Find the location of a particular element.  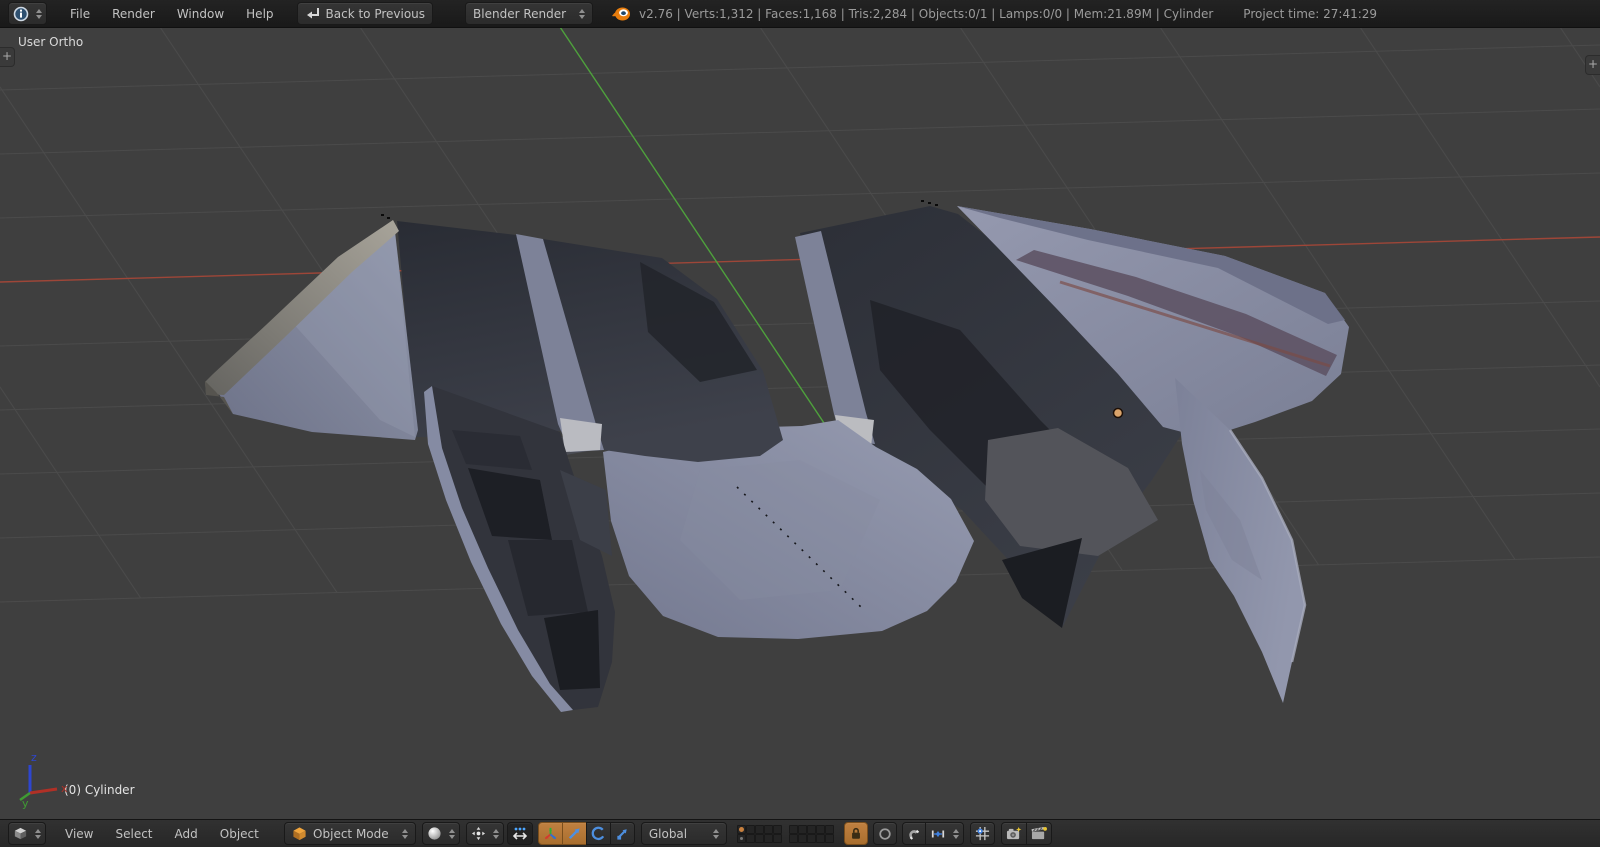

info-icon is located at coordinates (21, 13).